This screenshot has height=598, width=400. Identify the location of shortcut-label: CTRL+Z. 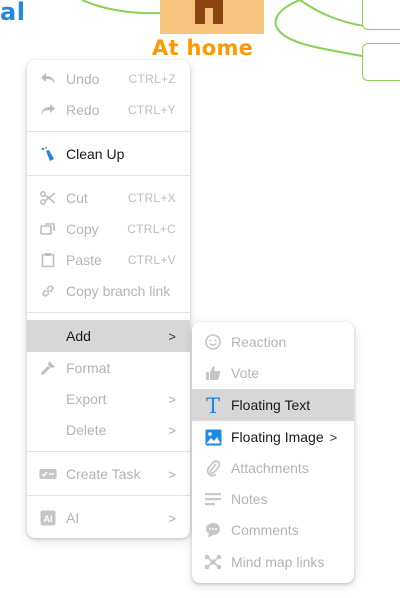
(152, 79).